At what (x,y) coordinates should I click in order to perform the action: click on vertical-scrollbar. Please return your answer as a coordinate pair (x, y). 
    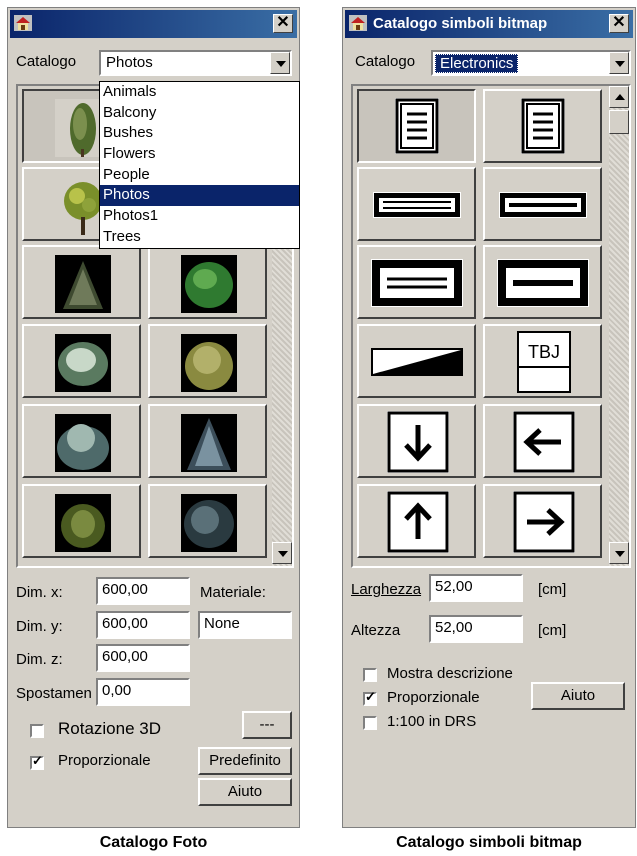
    Looking at the image, I should click on (619, 326).